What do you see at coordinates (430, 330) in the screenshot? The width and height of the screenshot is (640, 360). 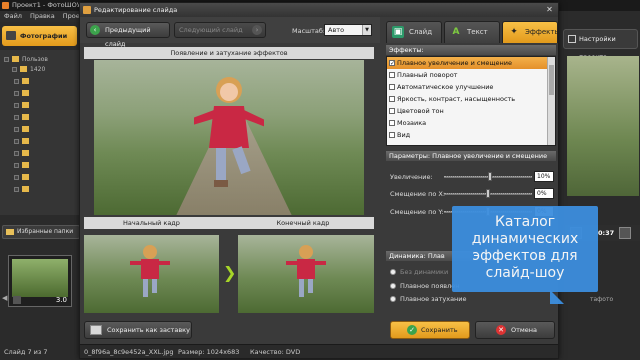 I see `save-button: ✓ Сохранить` at bounding box center [430, 330].